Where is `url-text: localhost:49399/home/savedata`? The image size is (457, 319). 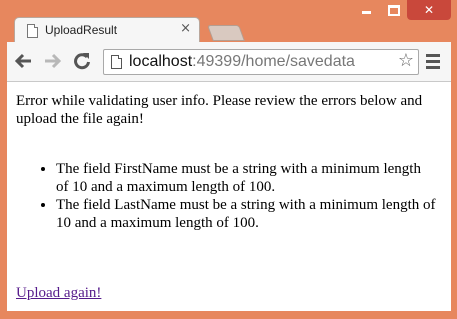 url-text: localhost:49399/home/savedata is located at coordinates (242, 62).